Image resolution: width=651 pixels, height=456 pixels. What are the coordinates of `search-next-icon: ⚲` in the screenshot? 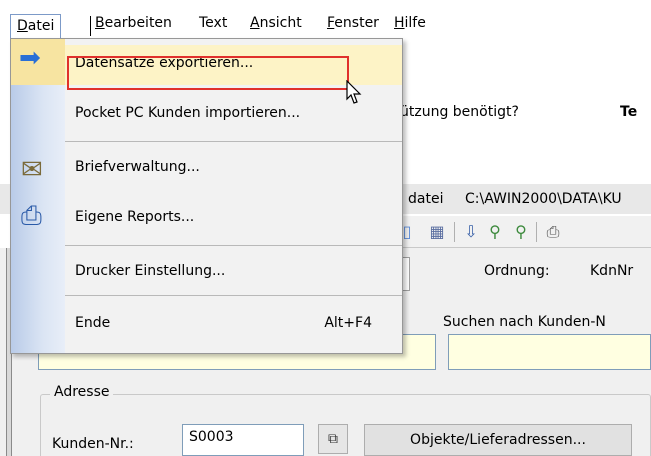 It's located at (521, 232).